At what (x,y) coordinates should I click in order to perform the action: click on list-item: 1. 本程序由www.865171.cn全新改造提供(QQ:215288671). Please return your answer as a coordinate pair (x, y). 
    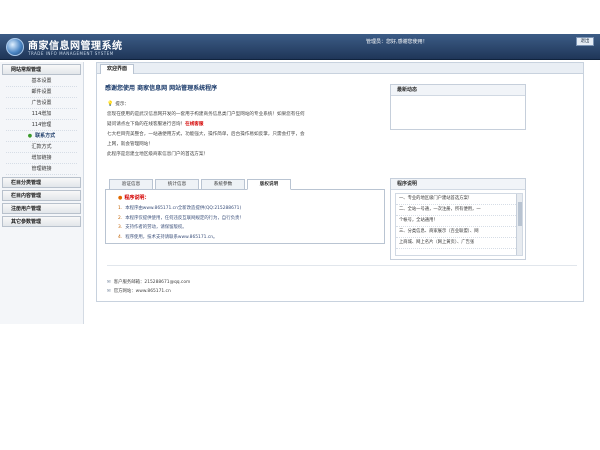
    Looking at the image, I should click on (180, 208).